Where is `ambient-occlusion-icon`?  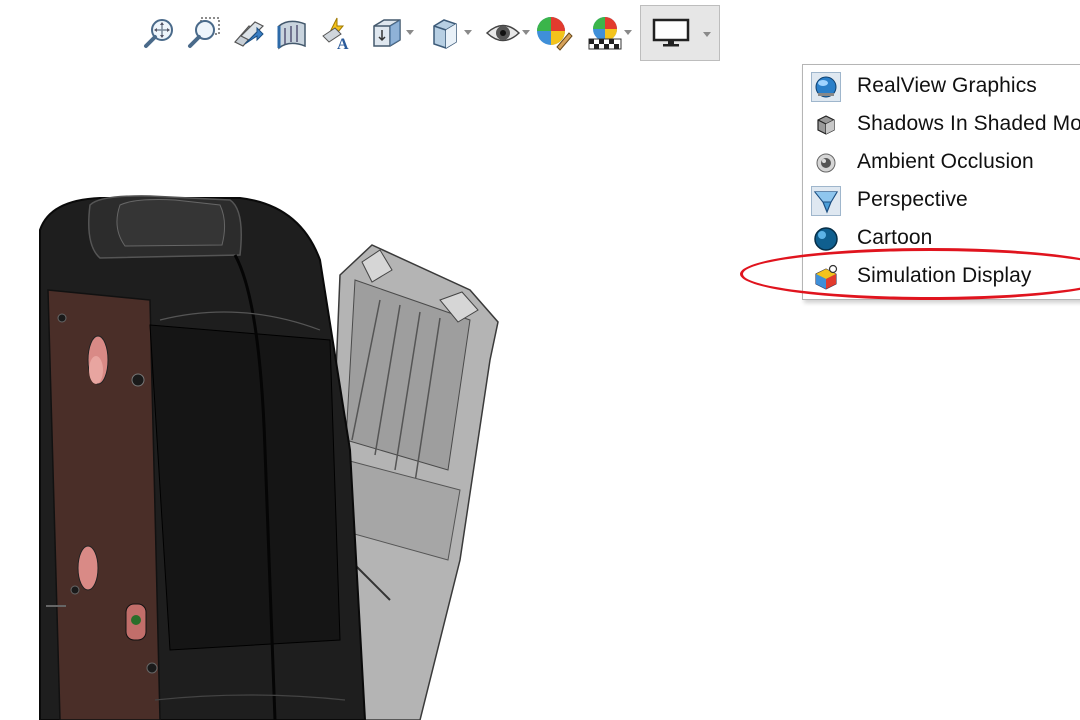
ambient-occlusion-icon is located at coordinates (826, 163).